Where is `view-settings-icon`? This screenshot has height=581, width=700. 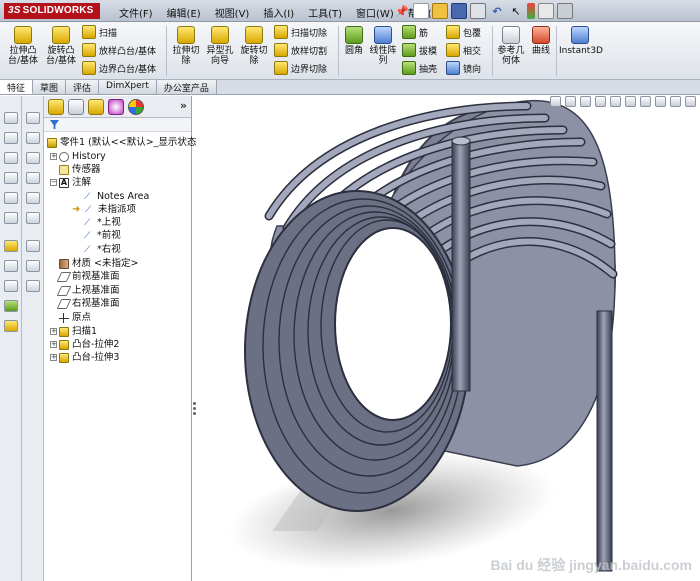 view-settings-icon is located at coordinates (690, 101).